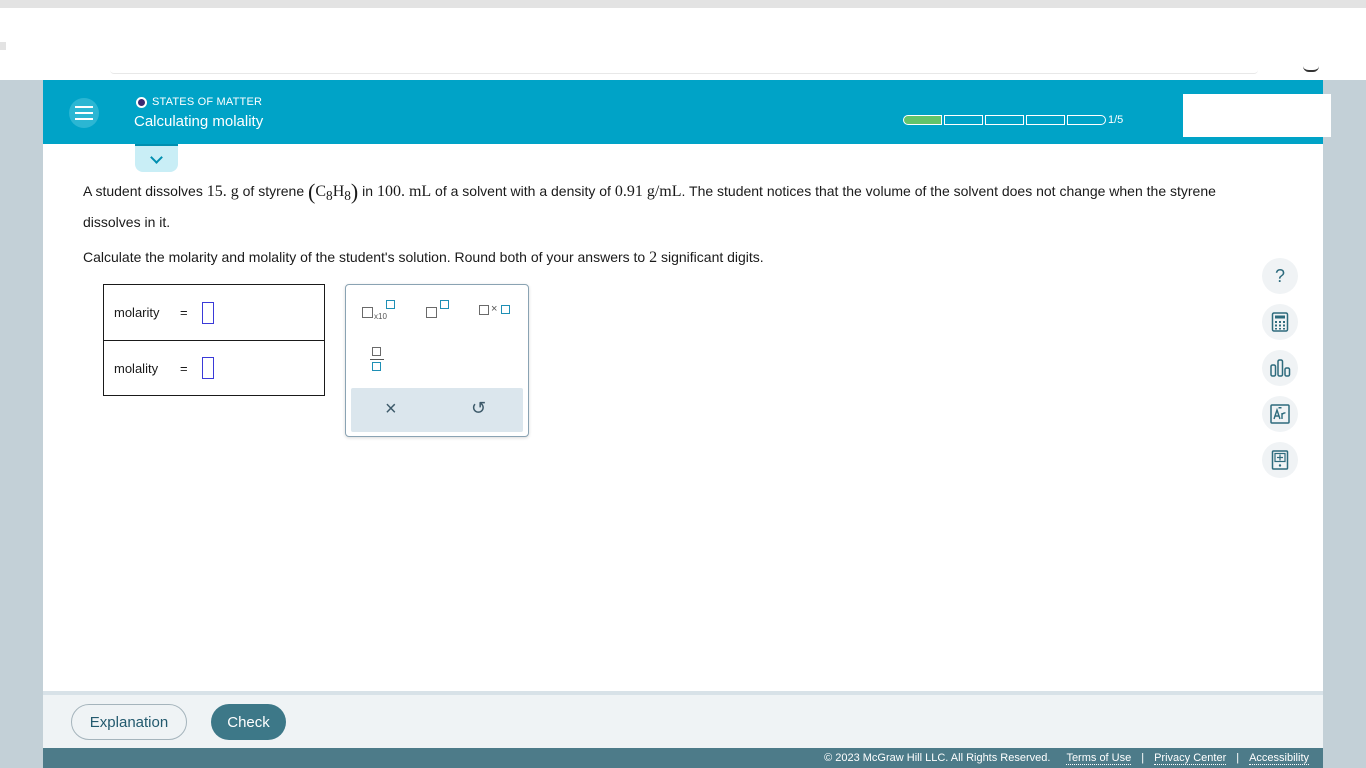 The image size is (1366, 768). Describe the element at coordinates (683, 4) in the screenshot. I see `browser-top-strip` at that location.